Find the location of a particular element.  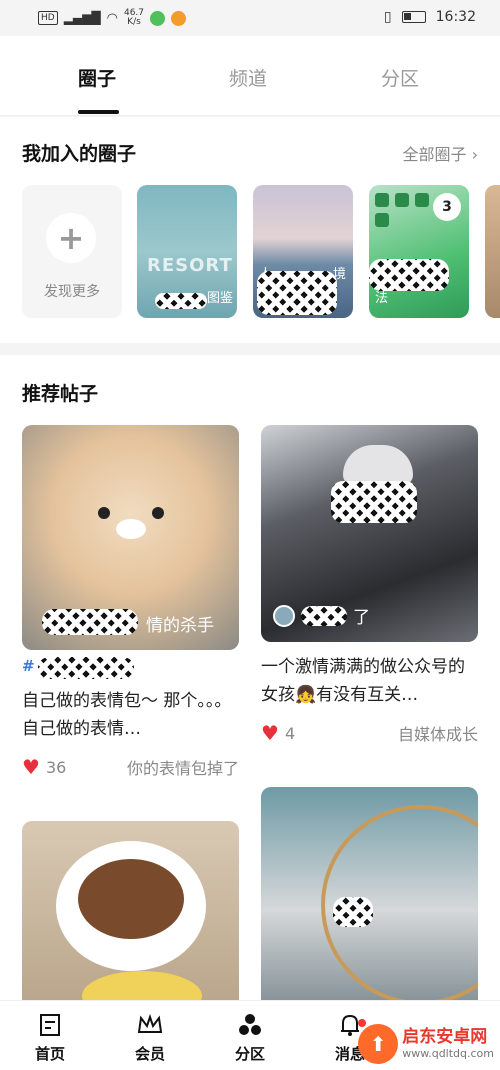

nav-membership: 会员 is located at coordinates (150, 1037).